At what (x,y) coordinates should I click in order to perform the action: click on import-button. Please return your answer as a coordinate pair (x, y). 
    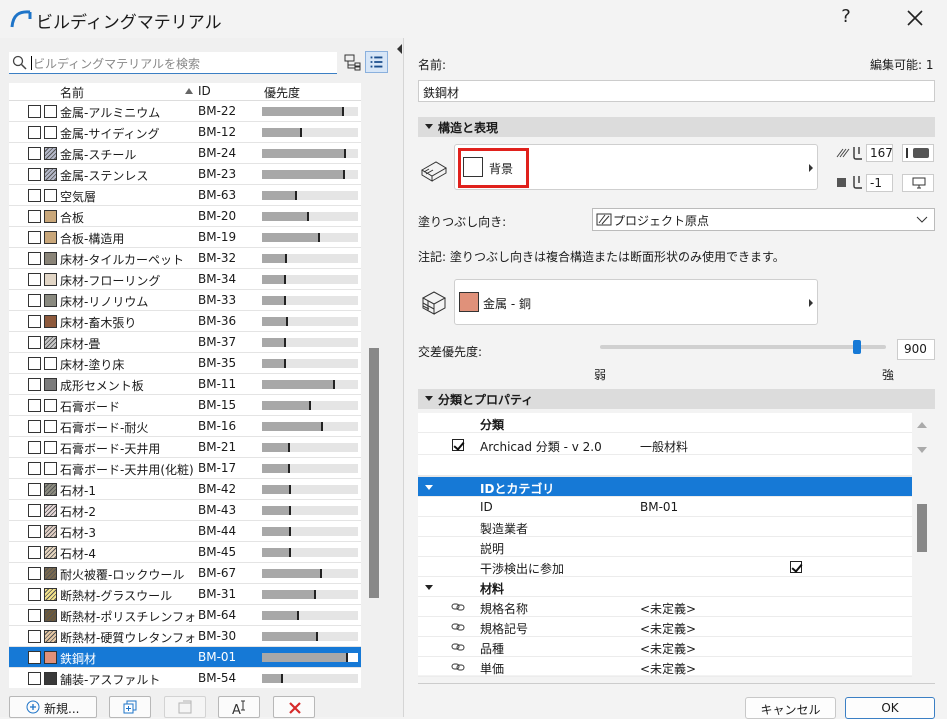
    Looking at the image, I should click on (185, 707).